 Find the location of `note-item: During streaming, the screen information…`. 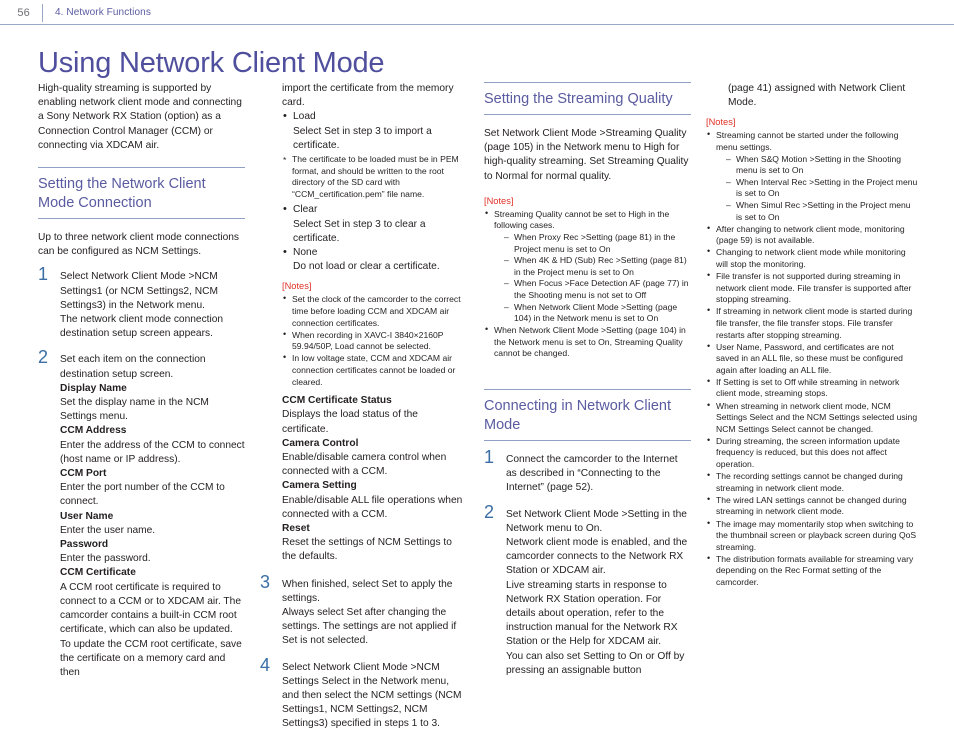

note-item: During streaming, the screen information… is located at coordinates (812, 453).